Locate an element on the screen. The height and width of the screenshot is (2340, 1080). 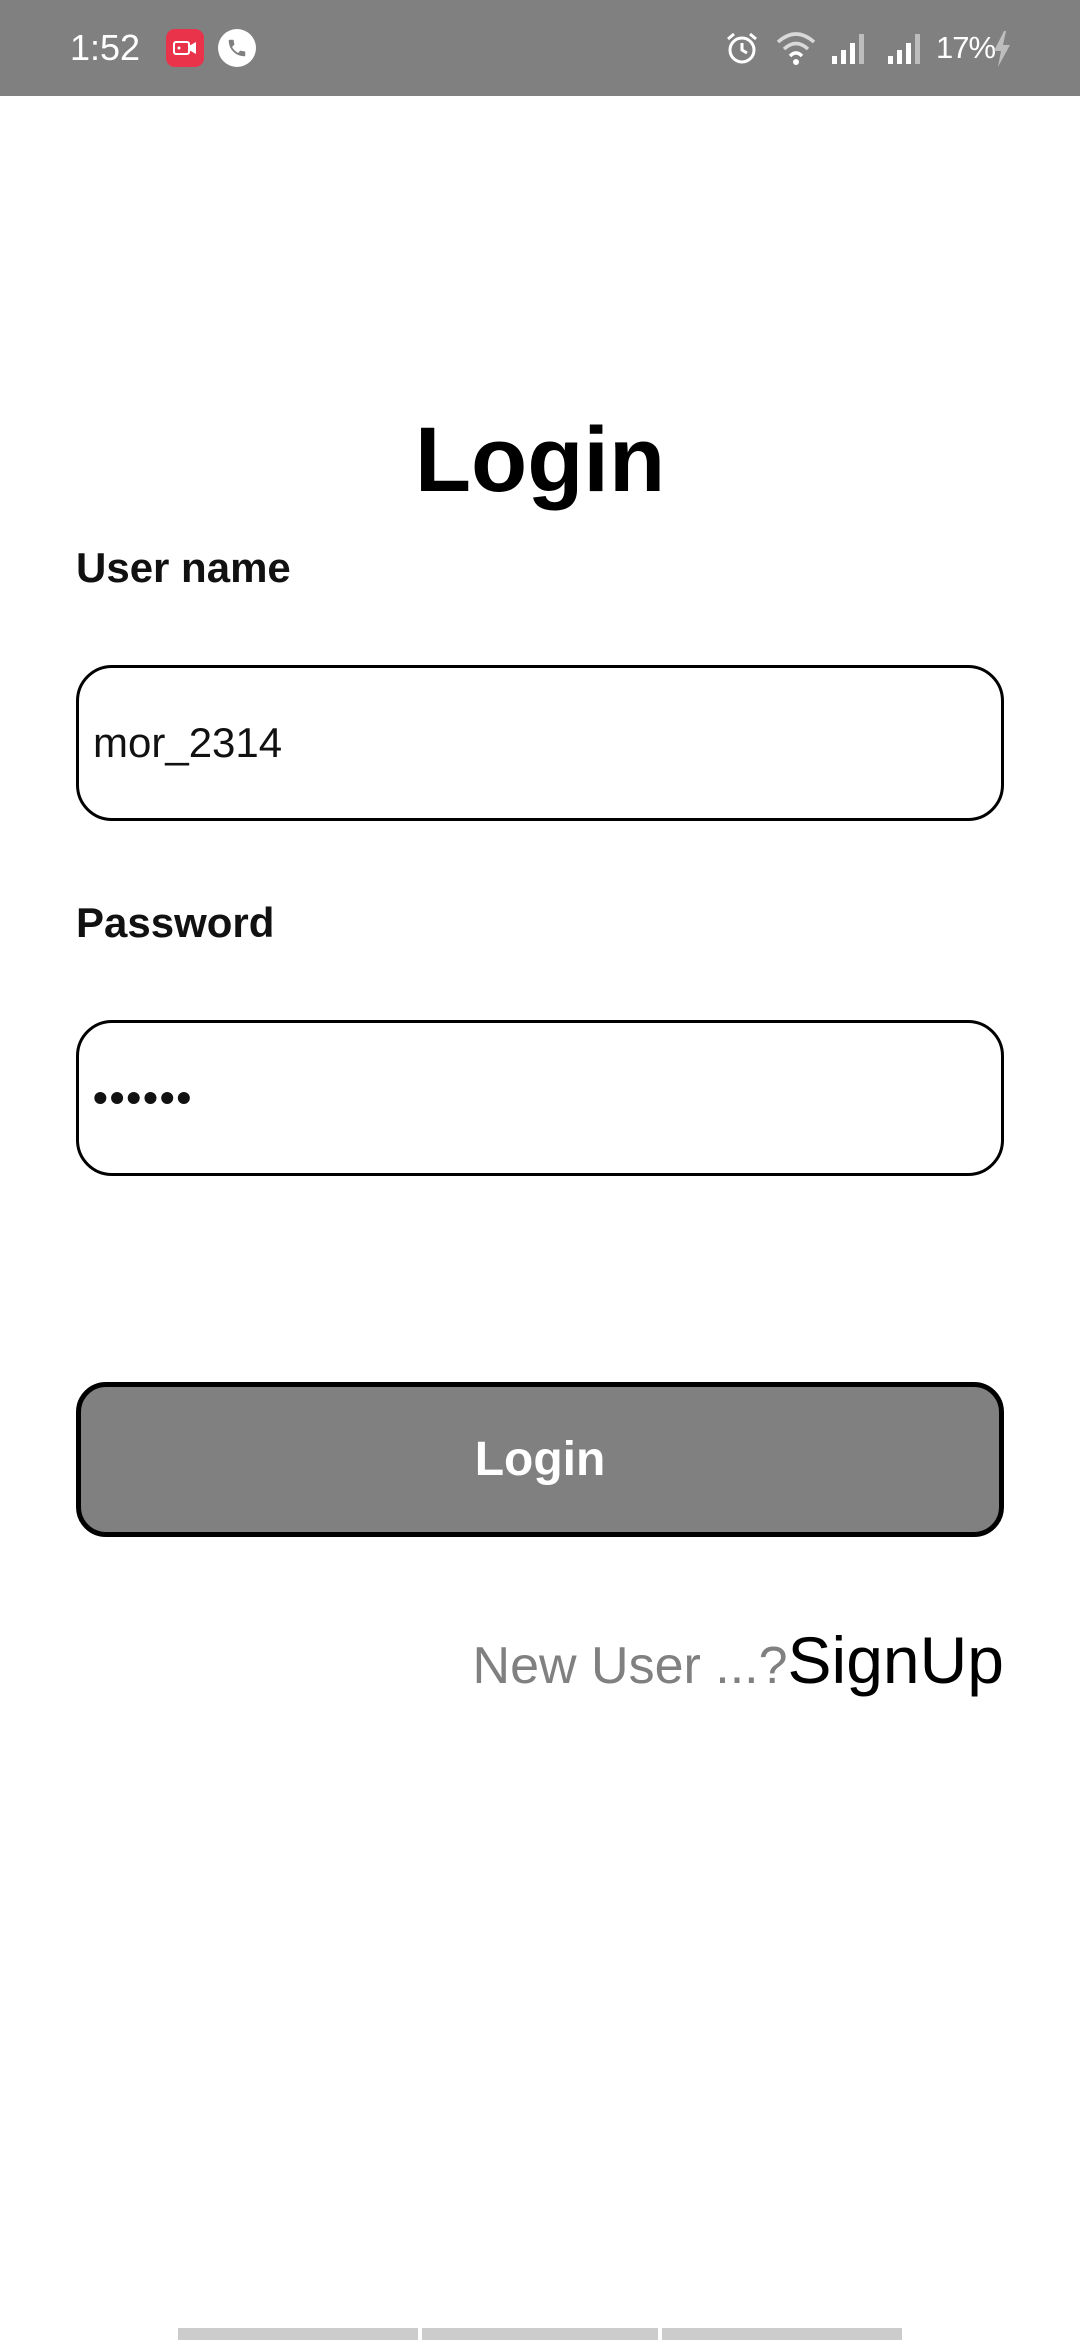
password-label: Password is located at coordinates (175, 922).